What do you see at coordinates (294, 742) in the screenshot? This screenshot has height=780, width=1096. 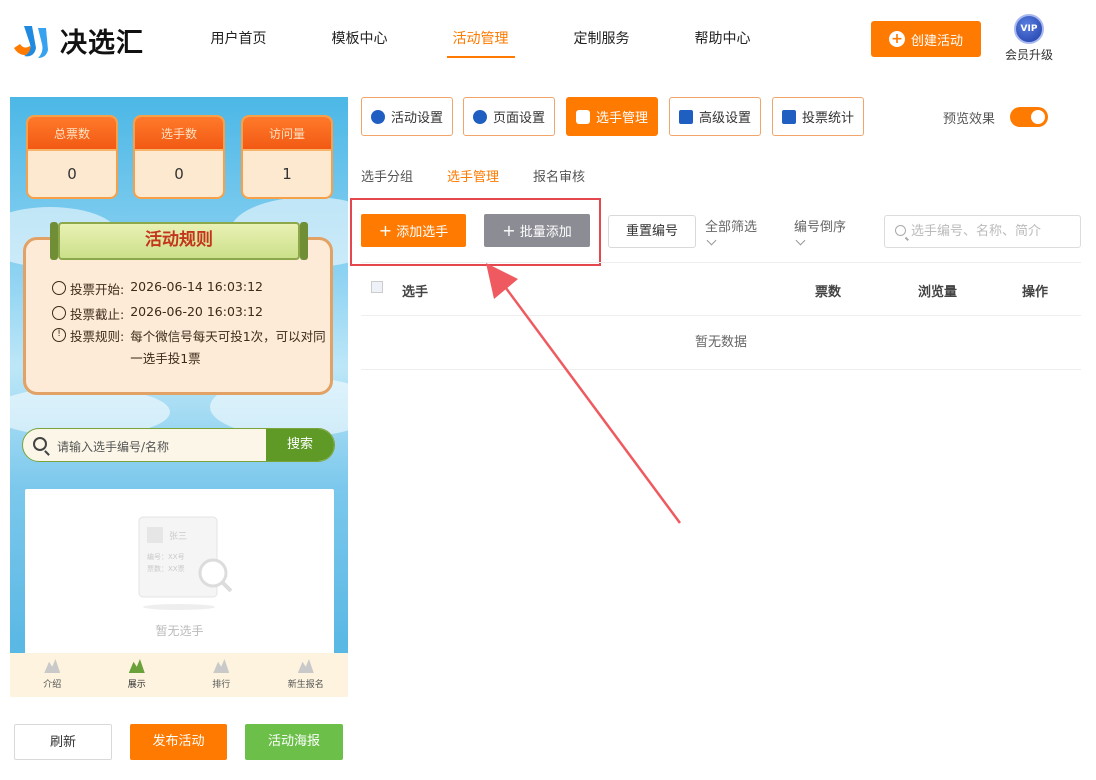 I see `activity-poster-button: 活动海报` at bounding box center [294, 742].